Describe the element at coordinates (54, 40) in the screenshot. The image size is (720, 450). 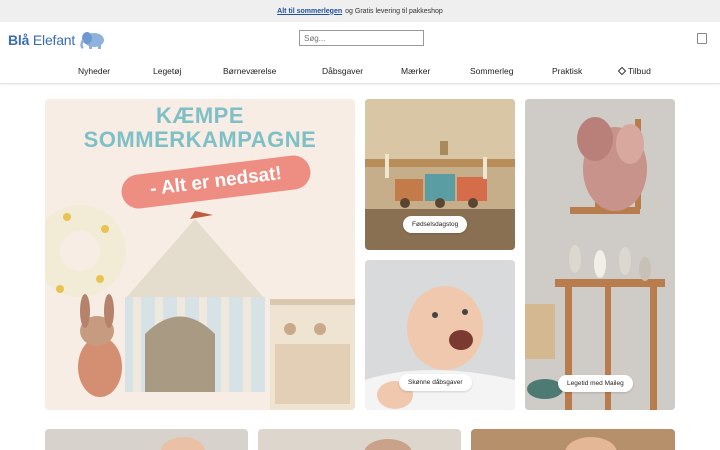
I see `logo-word-2: Elefant` at that location.